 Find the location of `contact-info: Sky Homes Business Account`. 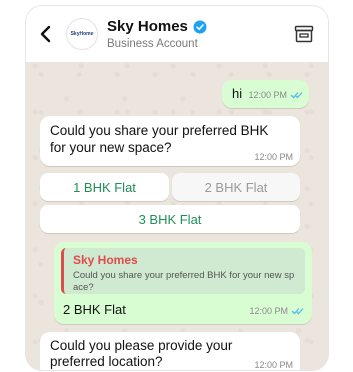

contact-info: Sky Homes Business Account is located at coordinates (157, 34).